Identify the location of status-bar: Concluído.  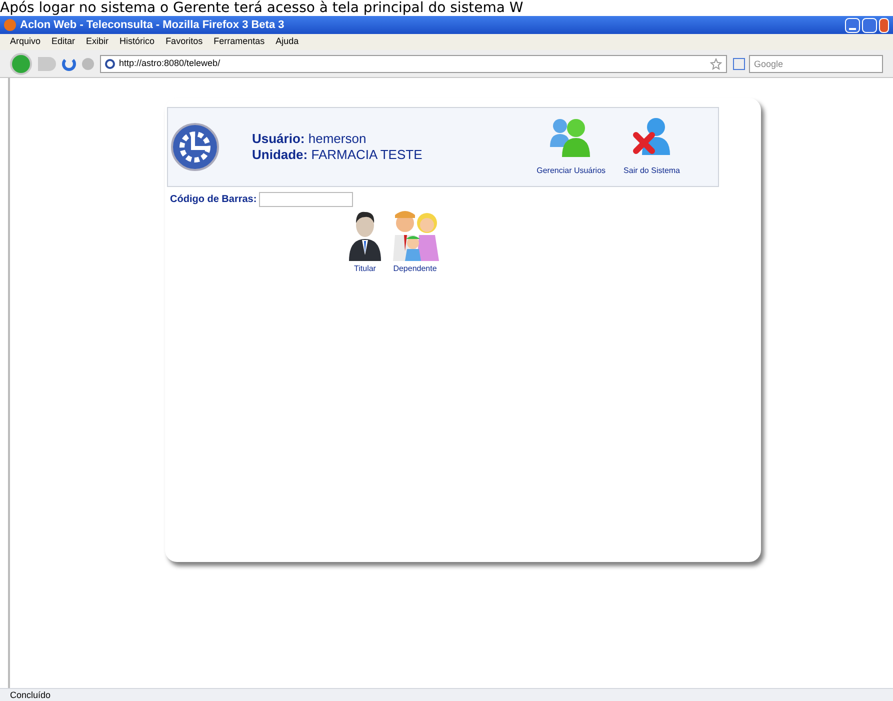
(446, 694).